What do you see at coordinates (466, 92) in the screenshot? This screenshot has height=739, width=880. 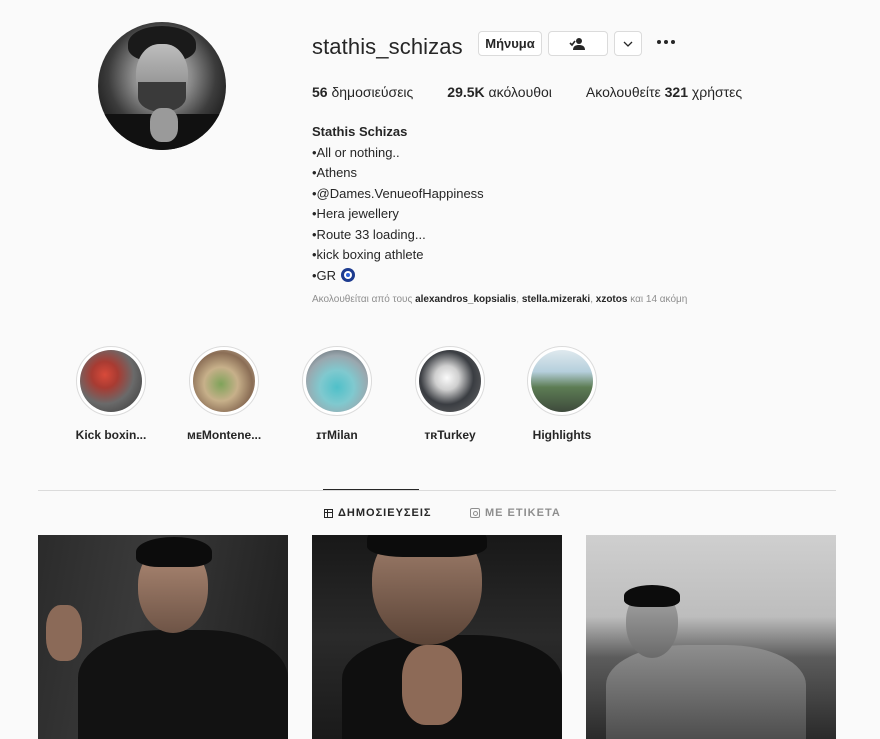 I see `followers-count: 29.5K` at bounding box center [466, 92].